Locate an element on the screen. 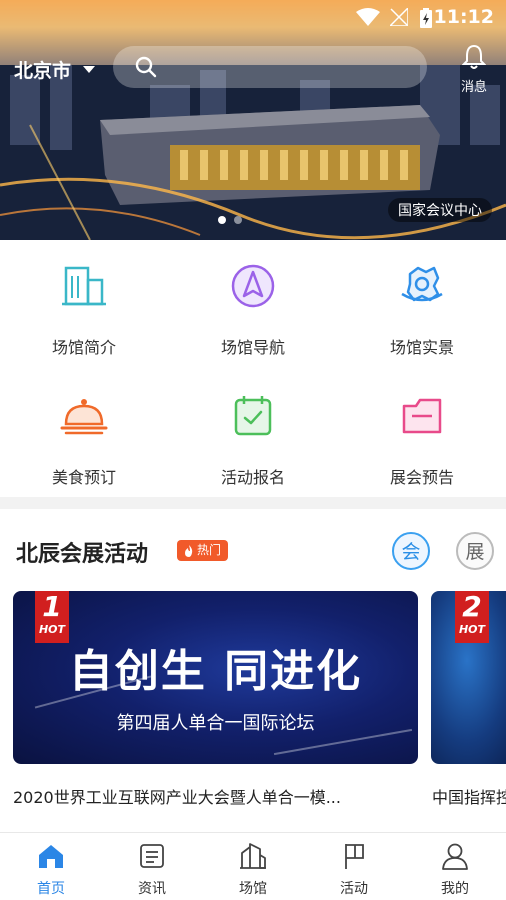  grid-item-food-booking: 美食预订 is located at coordinates (84, 430).